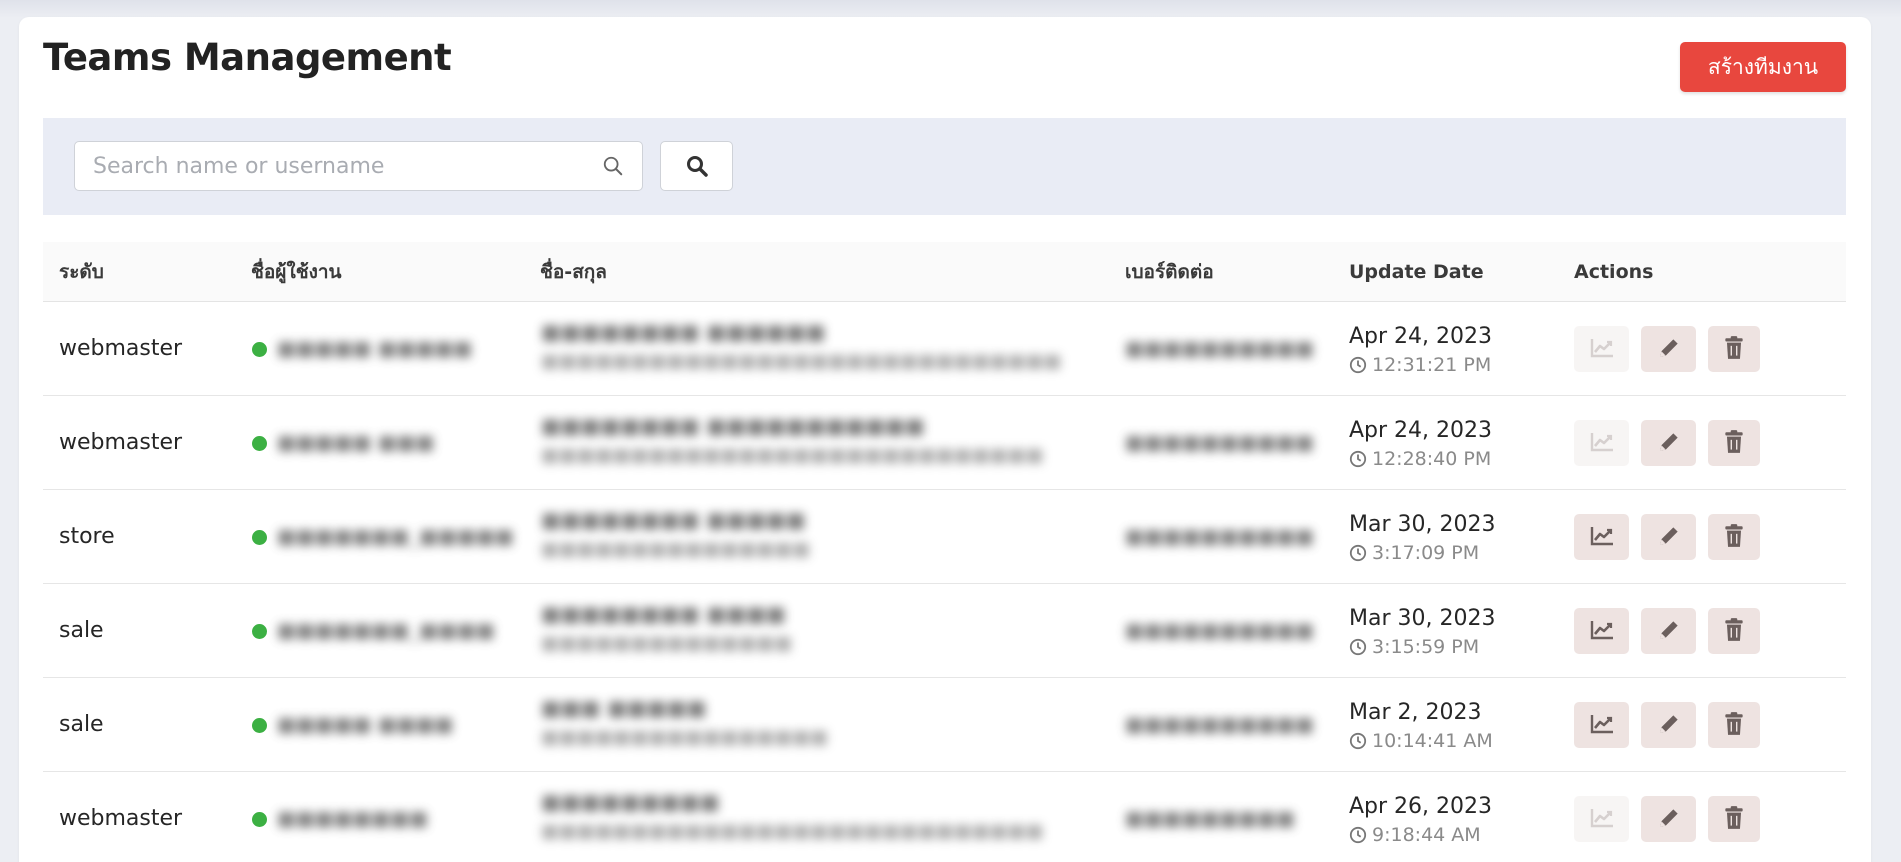 The width and height of the screenshot is (1901, 862). Describe the element at coordinates (1169, 272) in the screenshot. I see `column-header-phone: เบอร์ติดต่อ` at that location.